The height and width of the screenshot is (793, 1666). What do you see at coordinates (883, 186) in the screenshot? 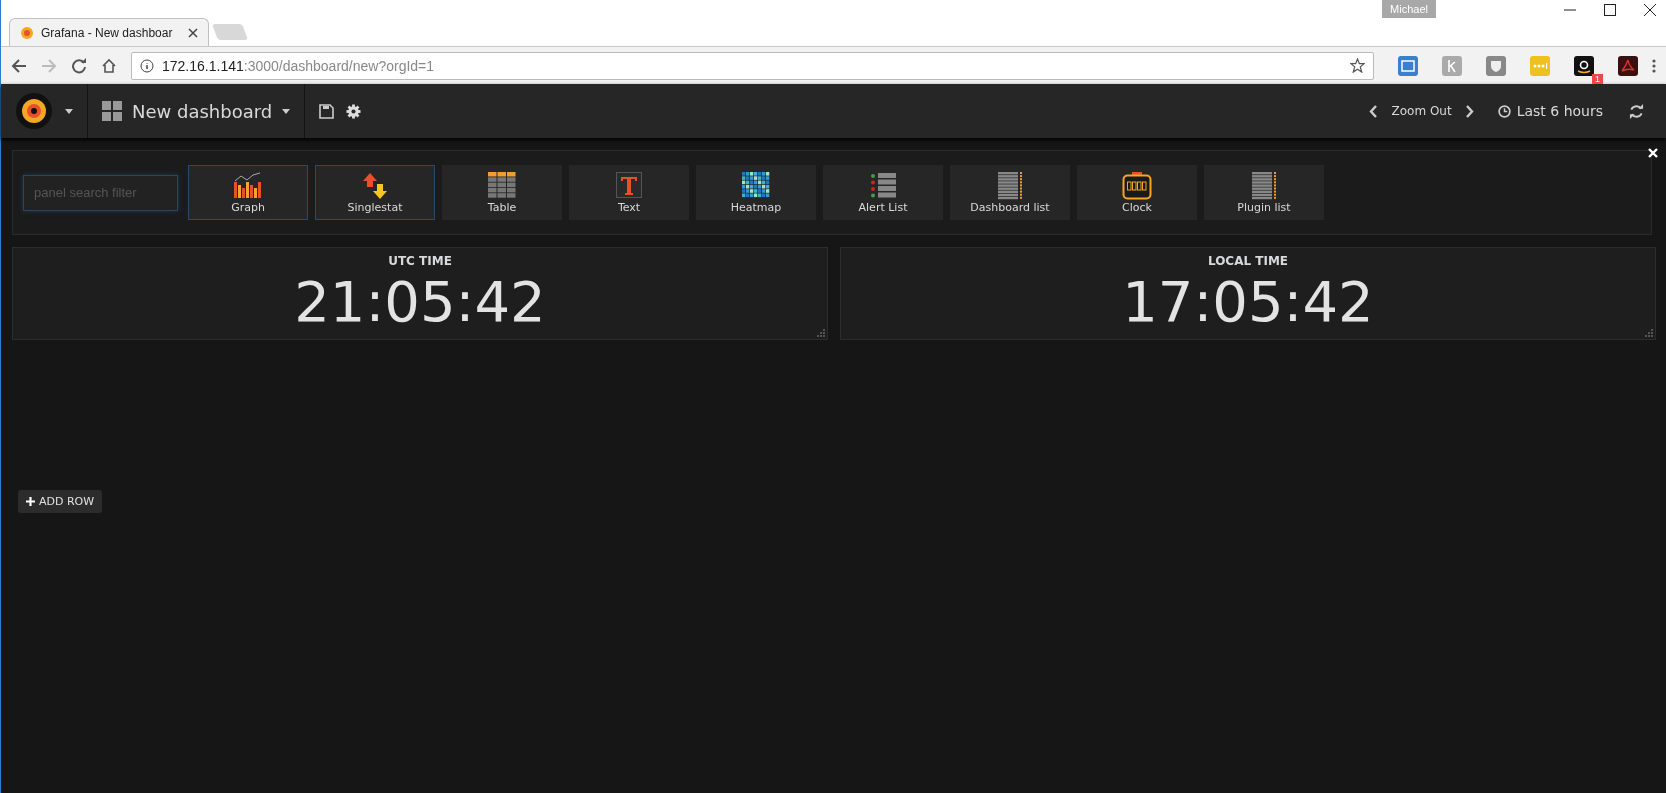
I see `alert-list-icon` at bounding box center [883, 186].